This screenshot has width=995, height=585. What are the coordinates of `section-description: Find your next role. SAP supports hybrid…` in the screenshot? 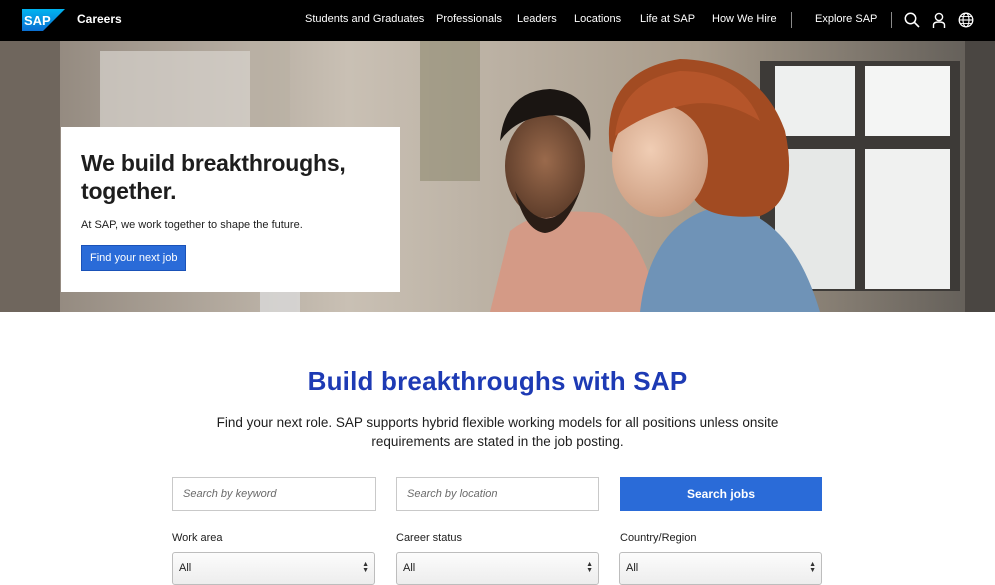 It's located at (497, 432).